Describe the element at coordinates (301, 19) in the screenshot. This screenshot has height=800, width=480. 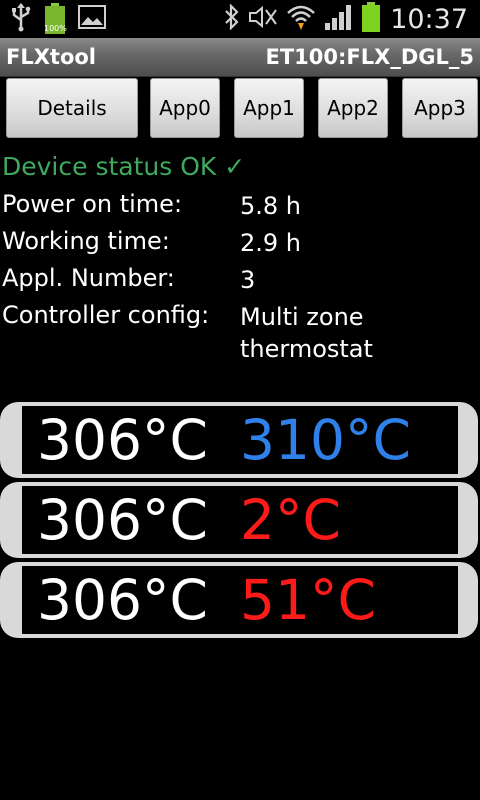
I see `wifi-icon` at that location.